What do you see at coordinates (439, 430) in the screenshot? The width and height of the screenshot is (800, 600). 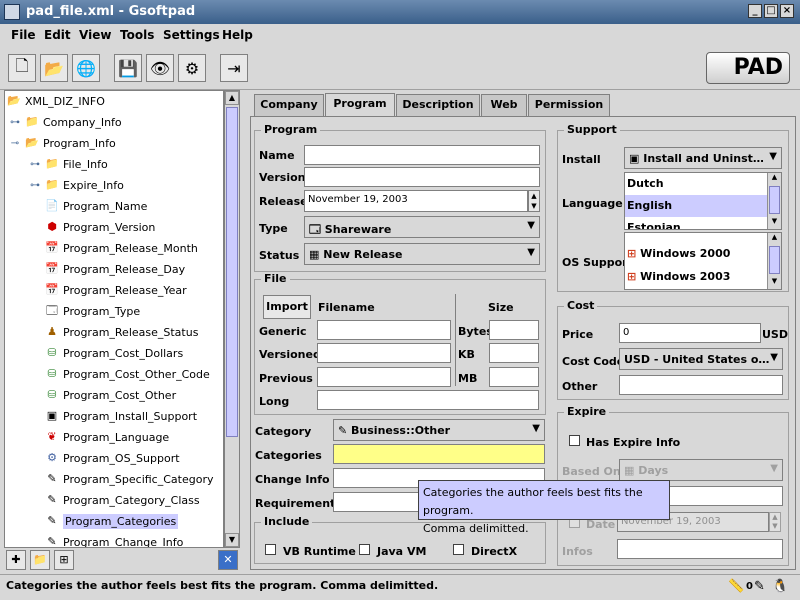 I see `category-select: ✎ Business::Other ▼` at bounding box center [439, 430].